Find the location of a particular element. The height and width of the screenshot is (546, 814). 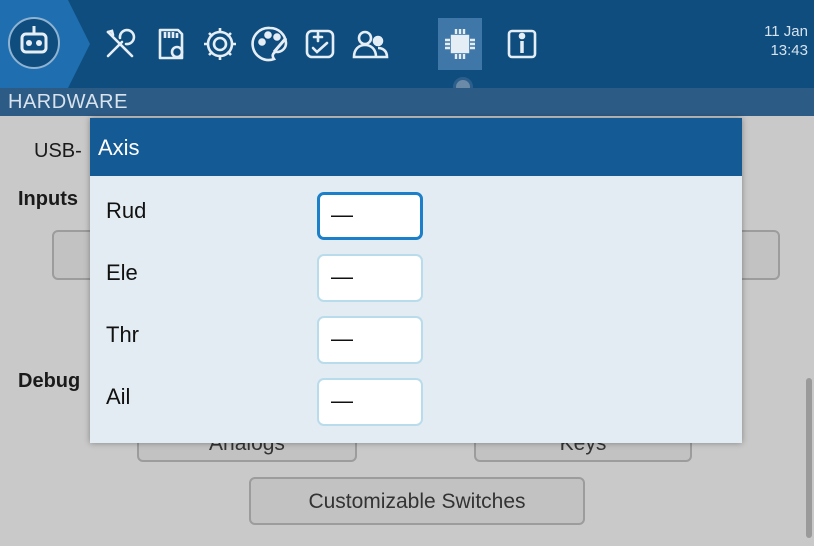

axis-label: Rud is located at coordinates (126, 210).